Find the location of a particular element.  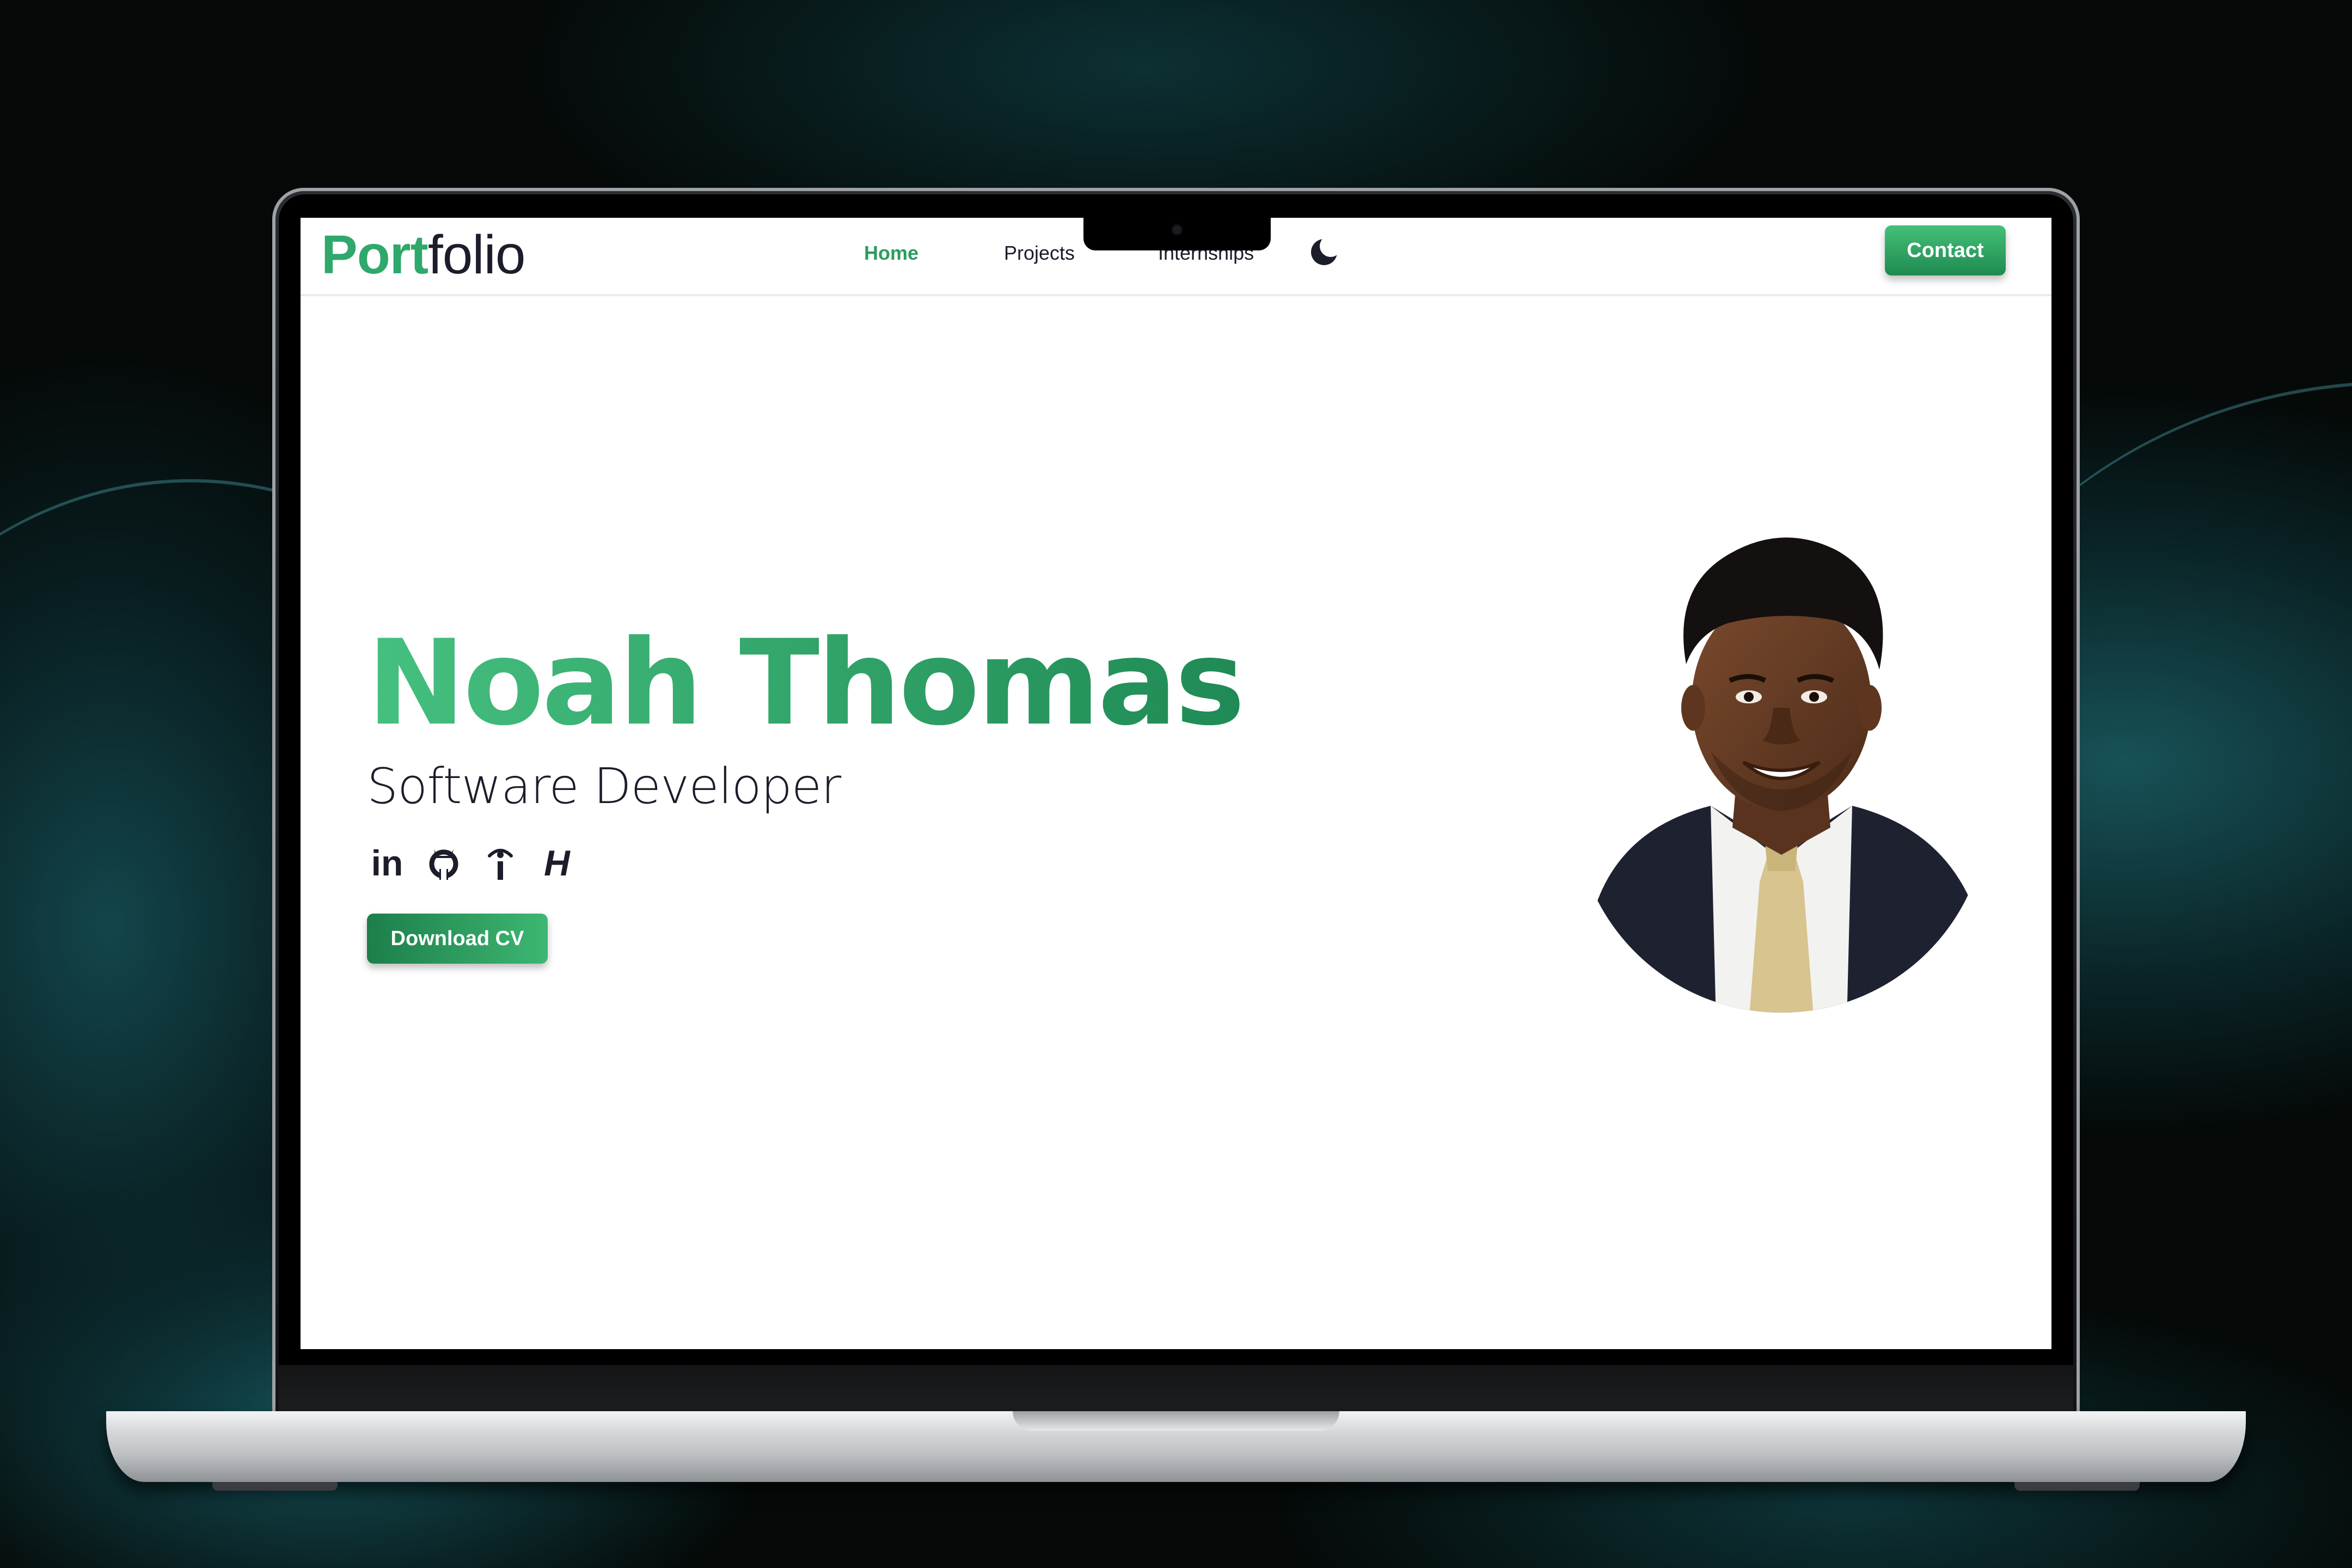

camera-notch is located at coordinates (1177, 234).